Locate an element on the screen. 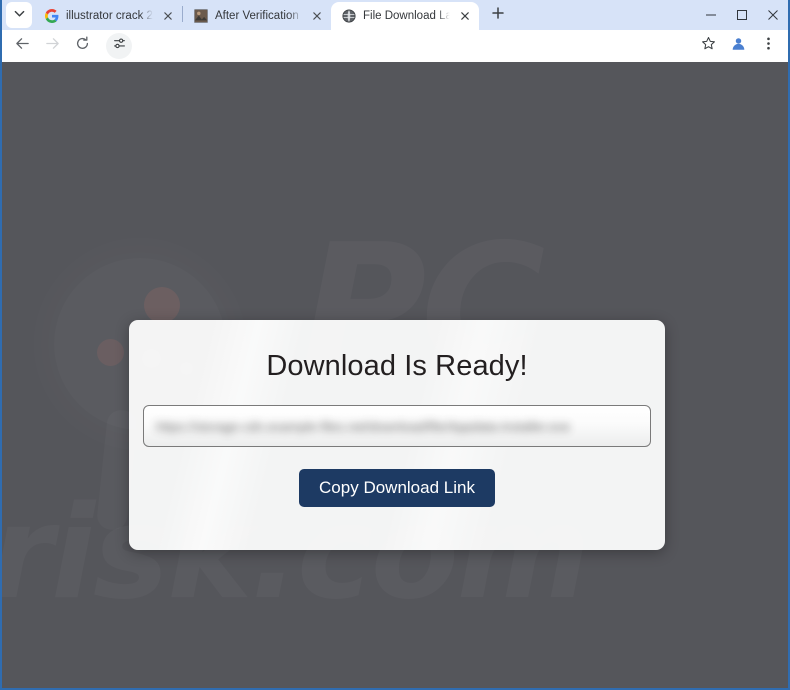 This screenshot has height=690, width=790. tab-title: illustrator crack 2025 download is located at coordinates (109, 16).